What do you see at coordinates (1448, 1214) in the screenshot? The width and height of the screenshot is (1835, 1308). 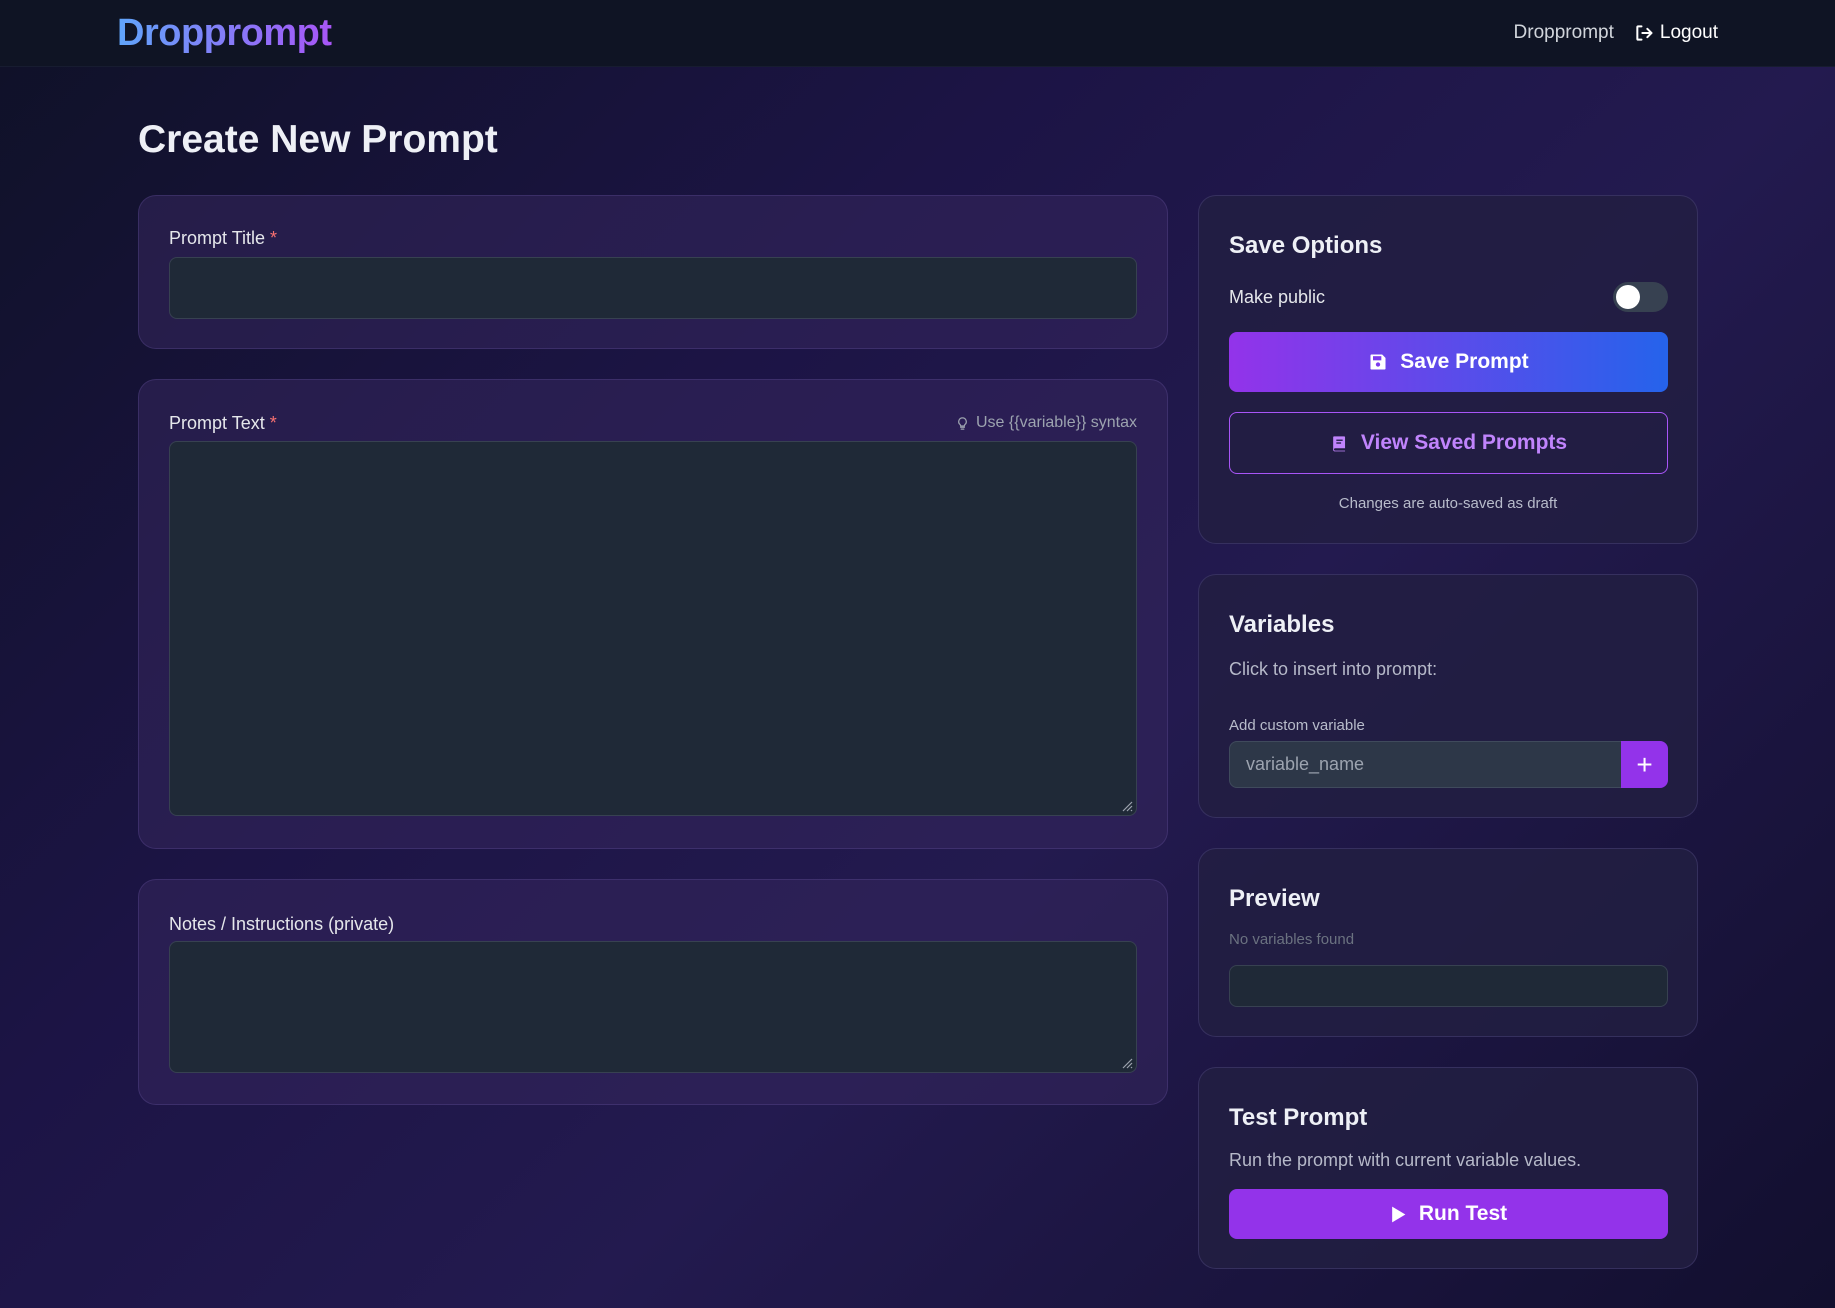 I see `run-test-button: Run Test` at bounding box center [1448, 1214].